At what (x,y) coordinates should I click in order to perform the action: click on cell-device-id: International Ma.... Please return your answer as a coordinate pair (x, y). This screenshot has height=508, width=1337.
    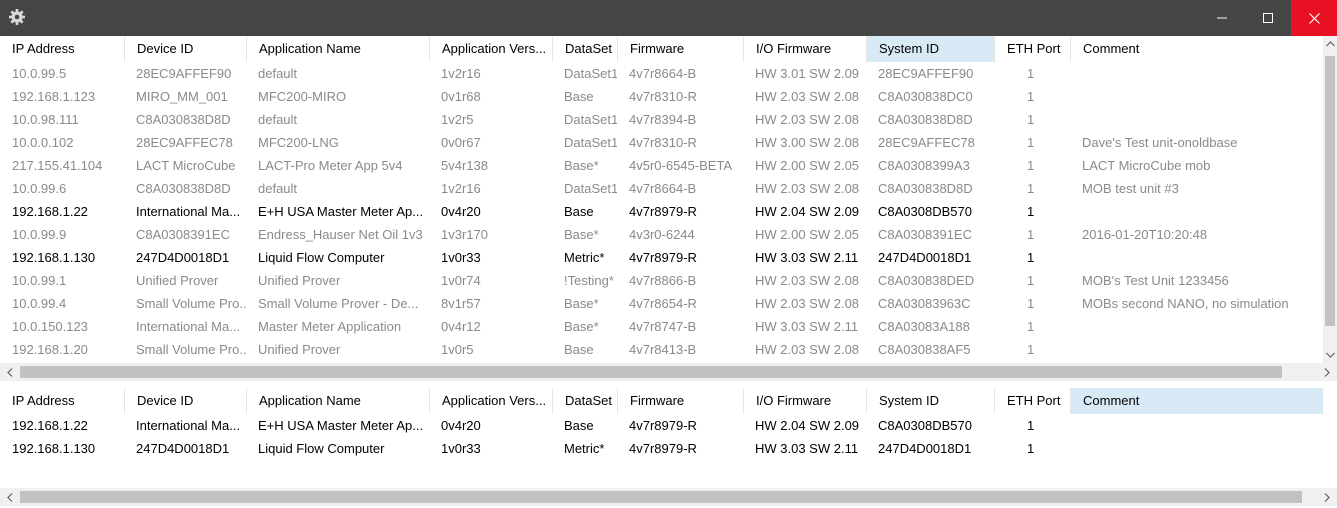
    Looking at the image, I should click on (188, 211).